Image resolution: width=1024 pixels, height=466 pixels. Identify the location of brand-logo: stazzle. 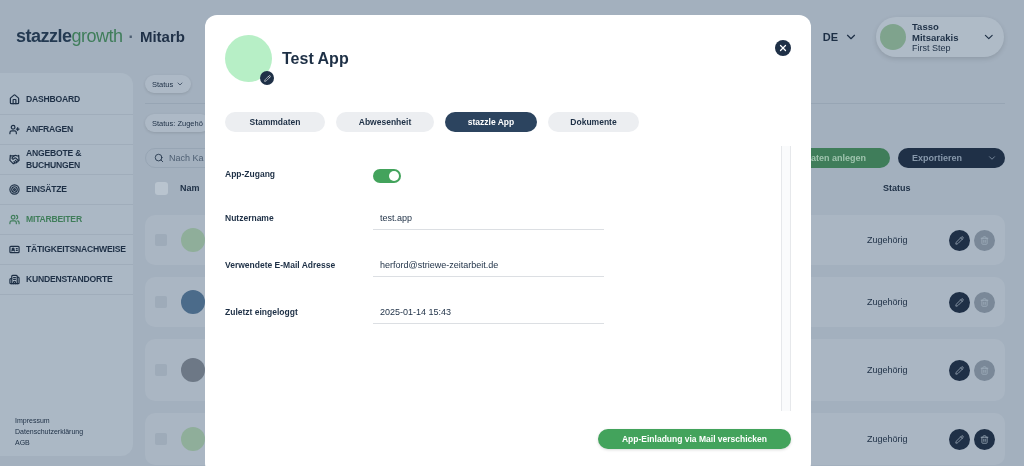
(44, 36).